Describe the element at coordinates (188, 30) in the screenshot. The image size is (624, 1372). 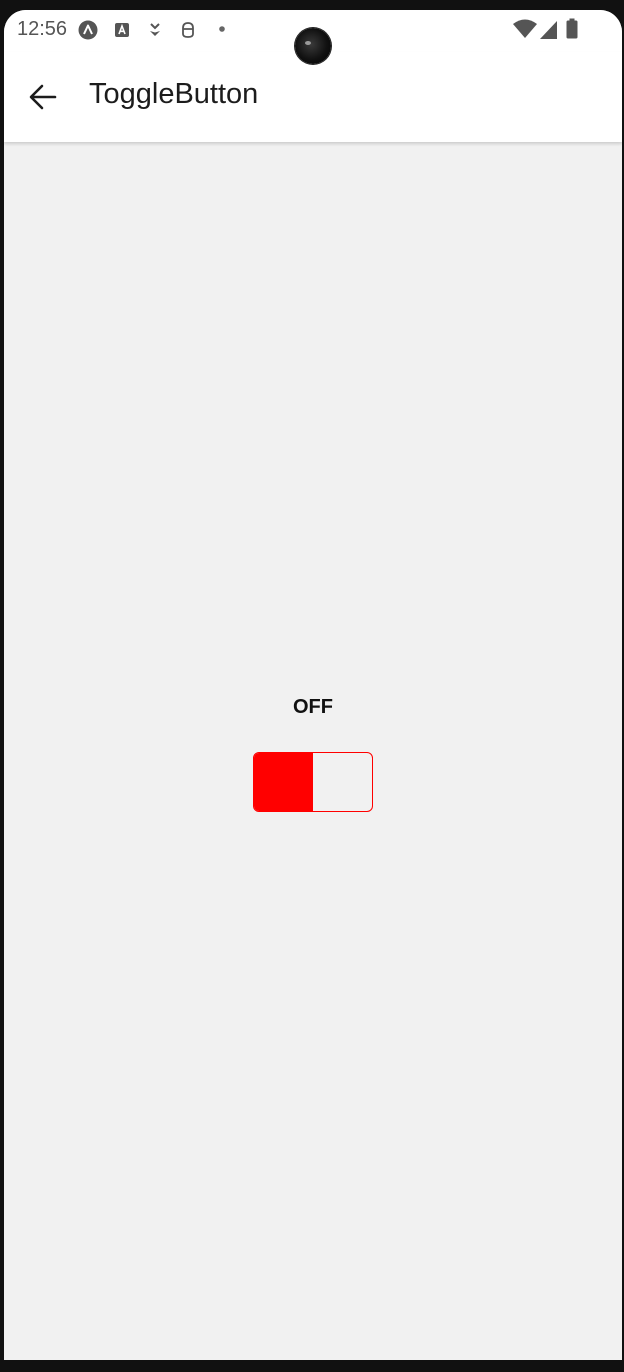
I see `robot-icon` at that location.